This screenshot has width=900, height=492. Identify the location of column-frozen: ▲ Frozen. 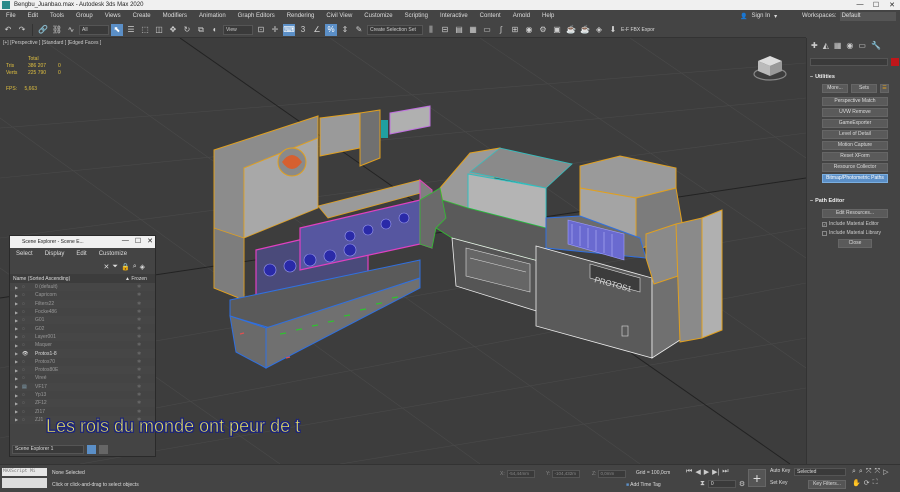
(140, 279).